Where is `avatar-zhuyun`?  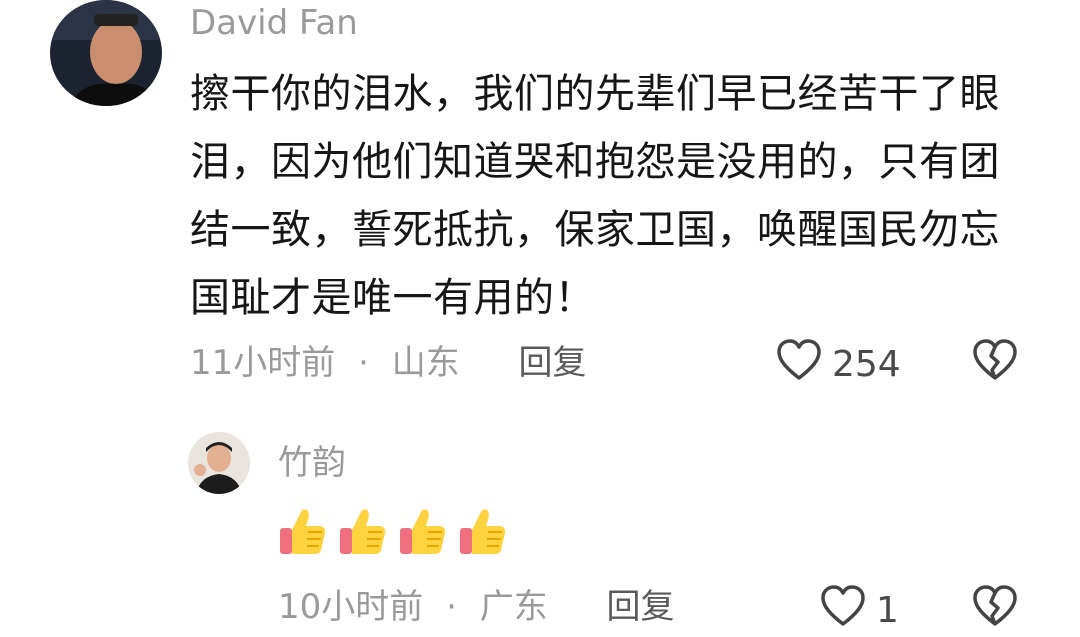
avatar-zhuyun is located at coordinates (219, 463).